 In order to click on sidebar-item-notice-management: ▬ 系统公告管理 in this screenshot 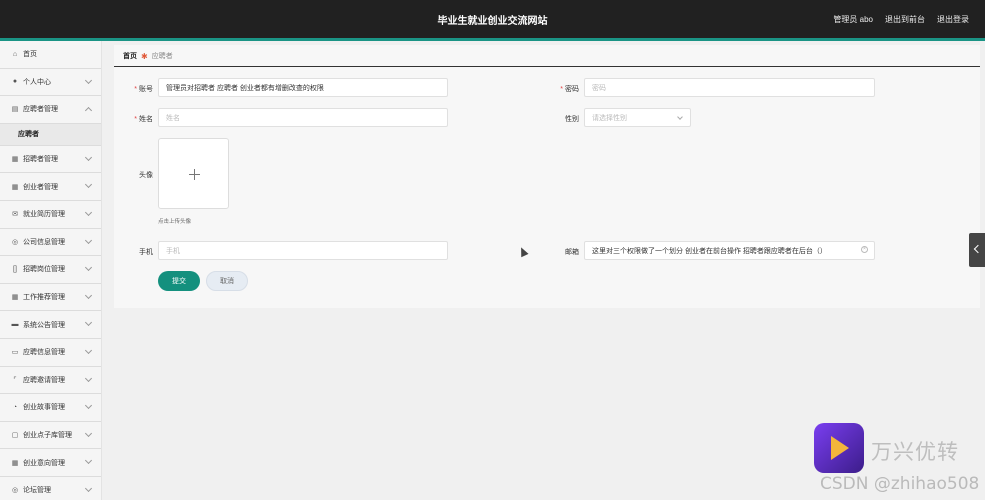, I will do `click(50, 325)`.